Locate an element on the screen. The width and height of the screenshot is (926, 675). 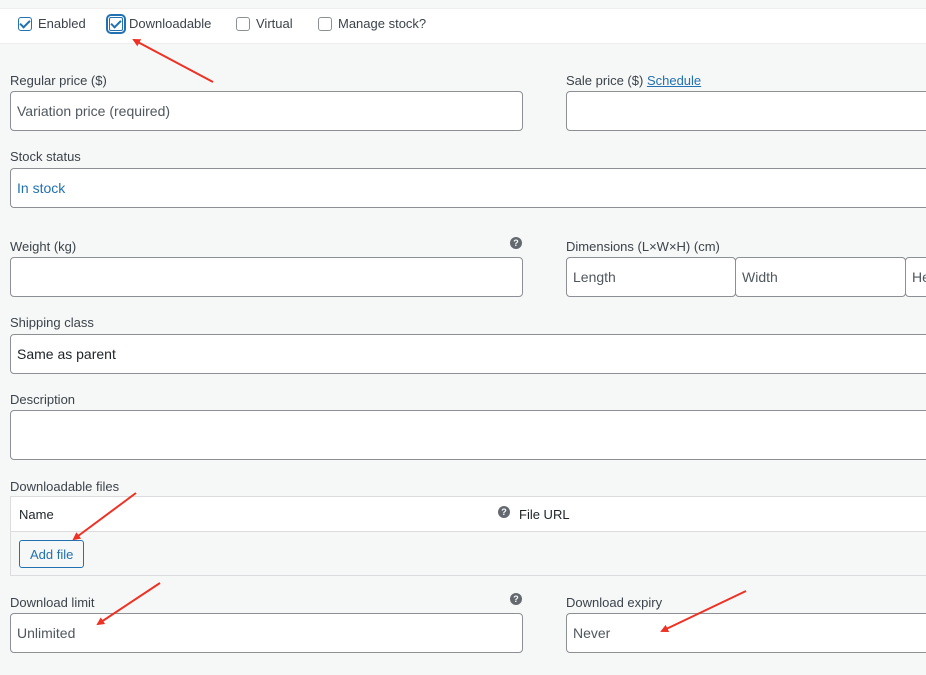
schedule-link: Schedule is located at coordinates (674, 80).